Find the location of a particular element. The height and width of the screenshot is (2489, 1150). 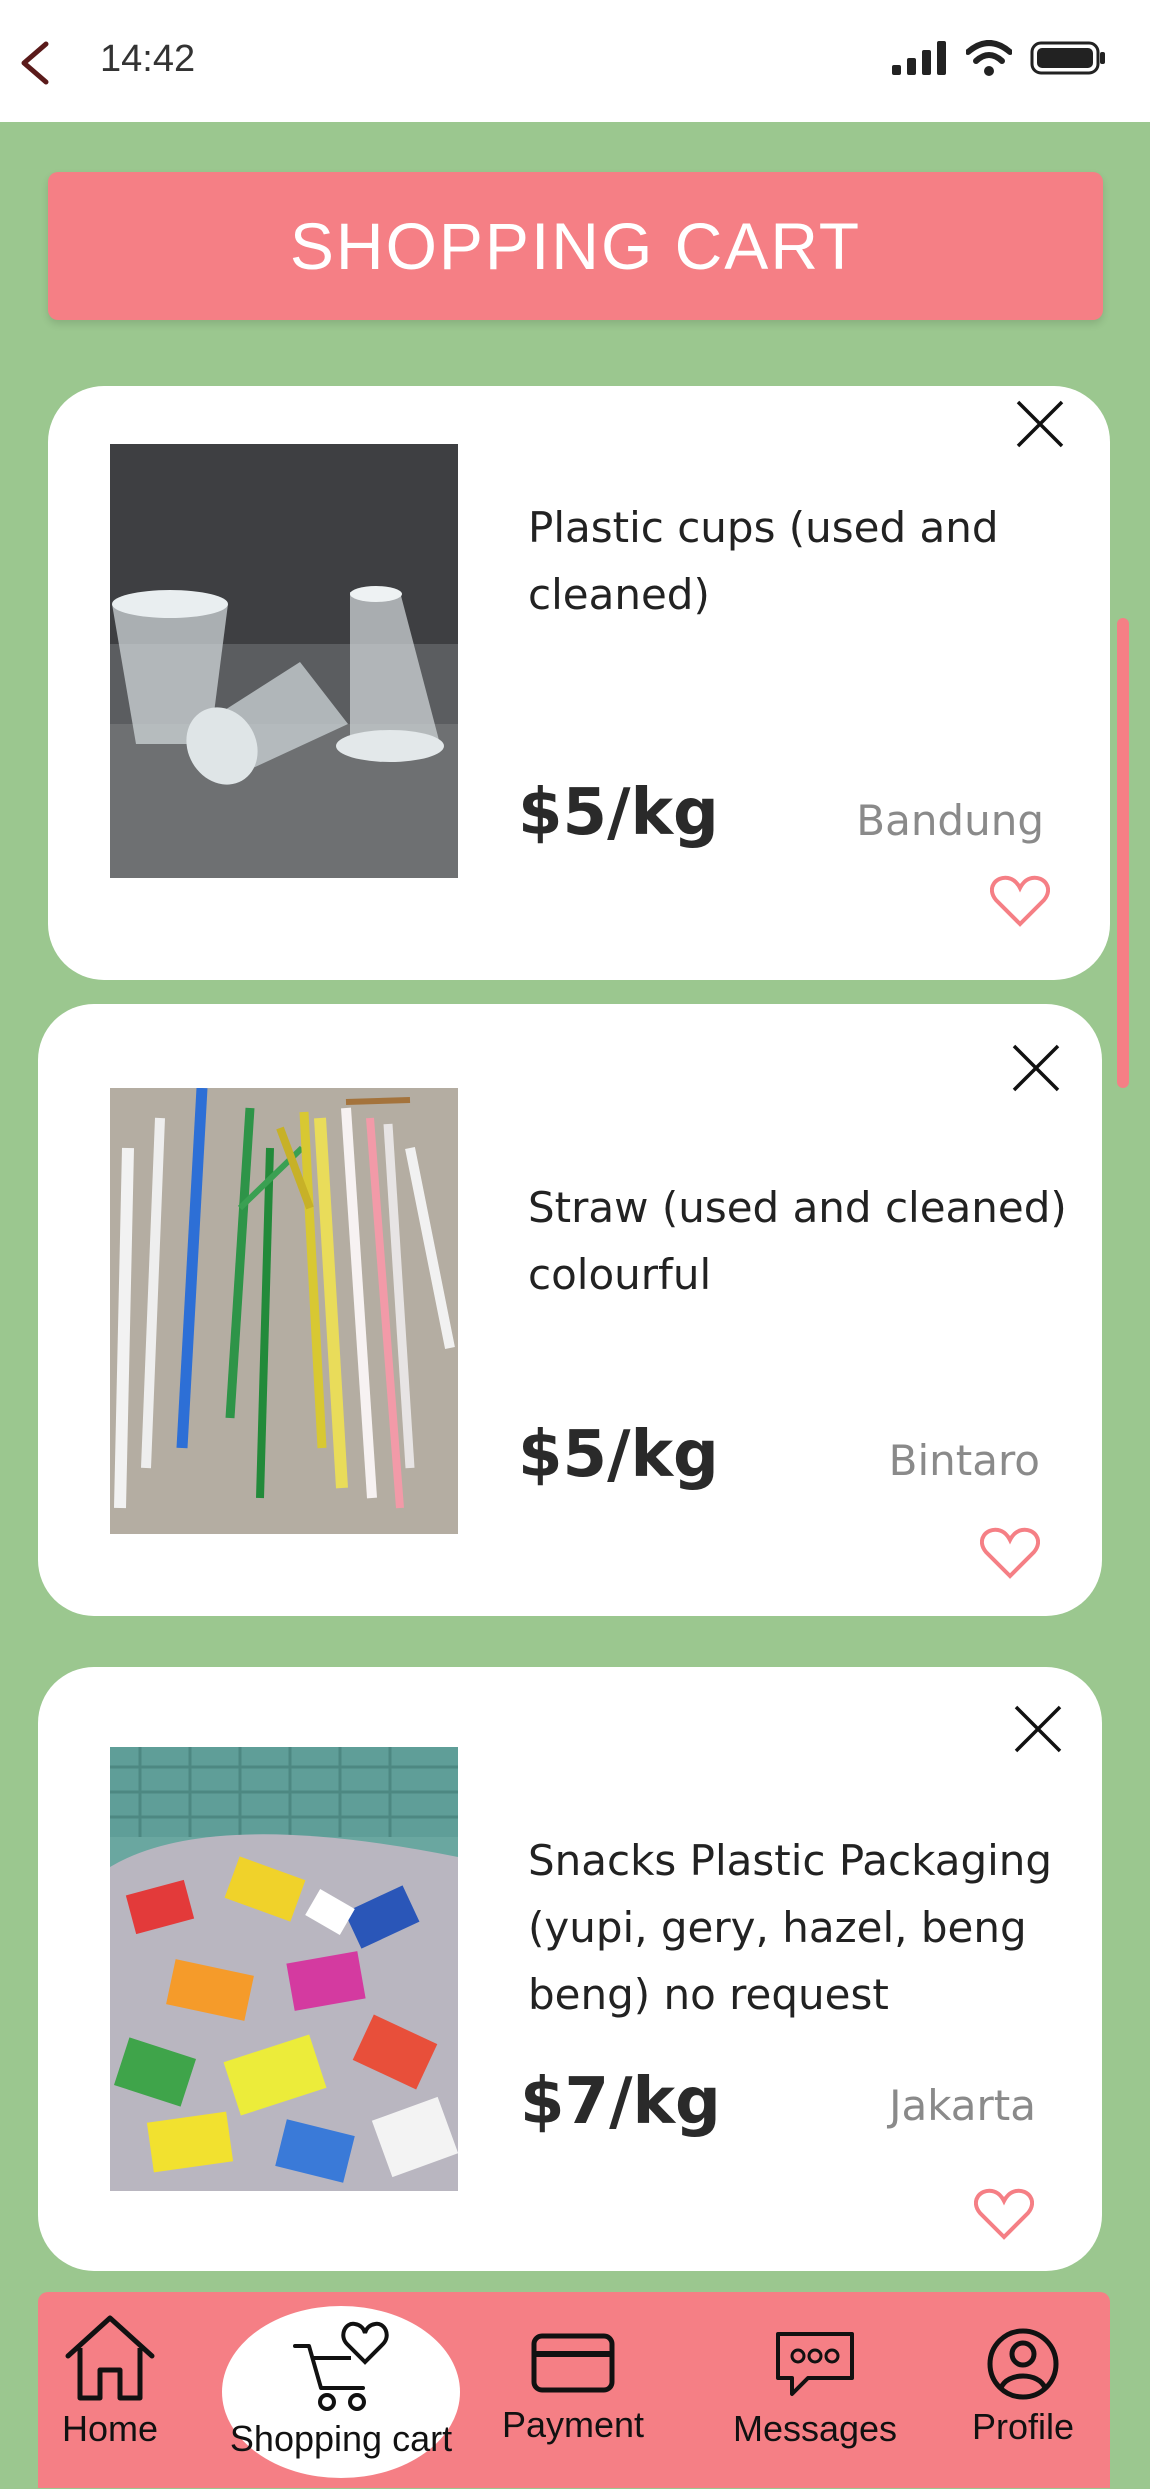

nav-payment-label: Payment is located at coordinates (573, 2424).